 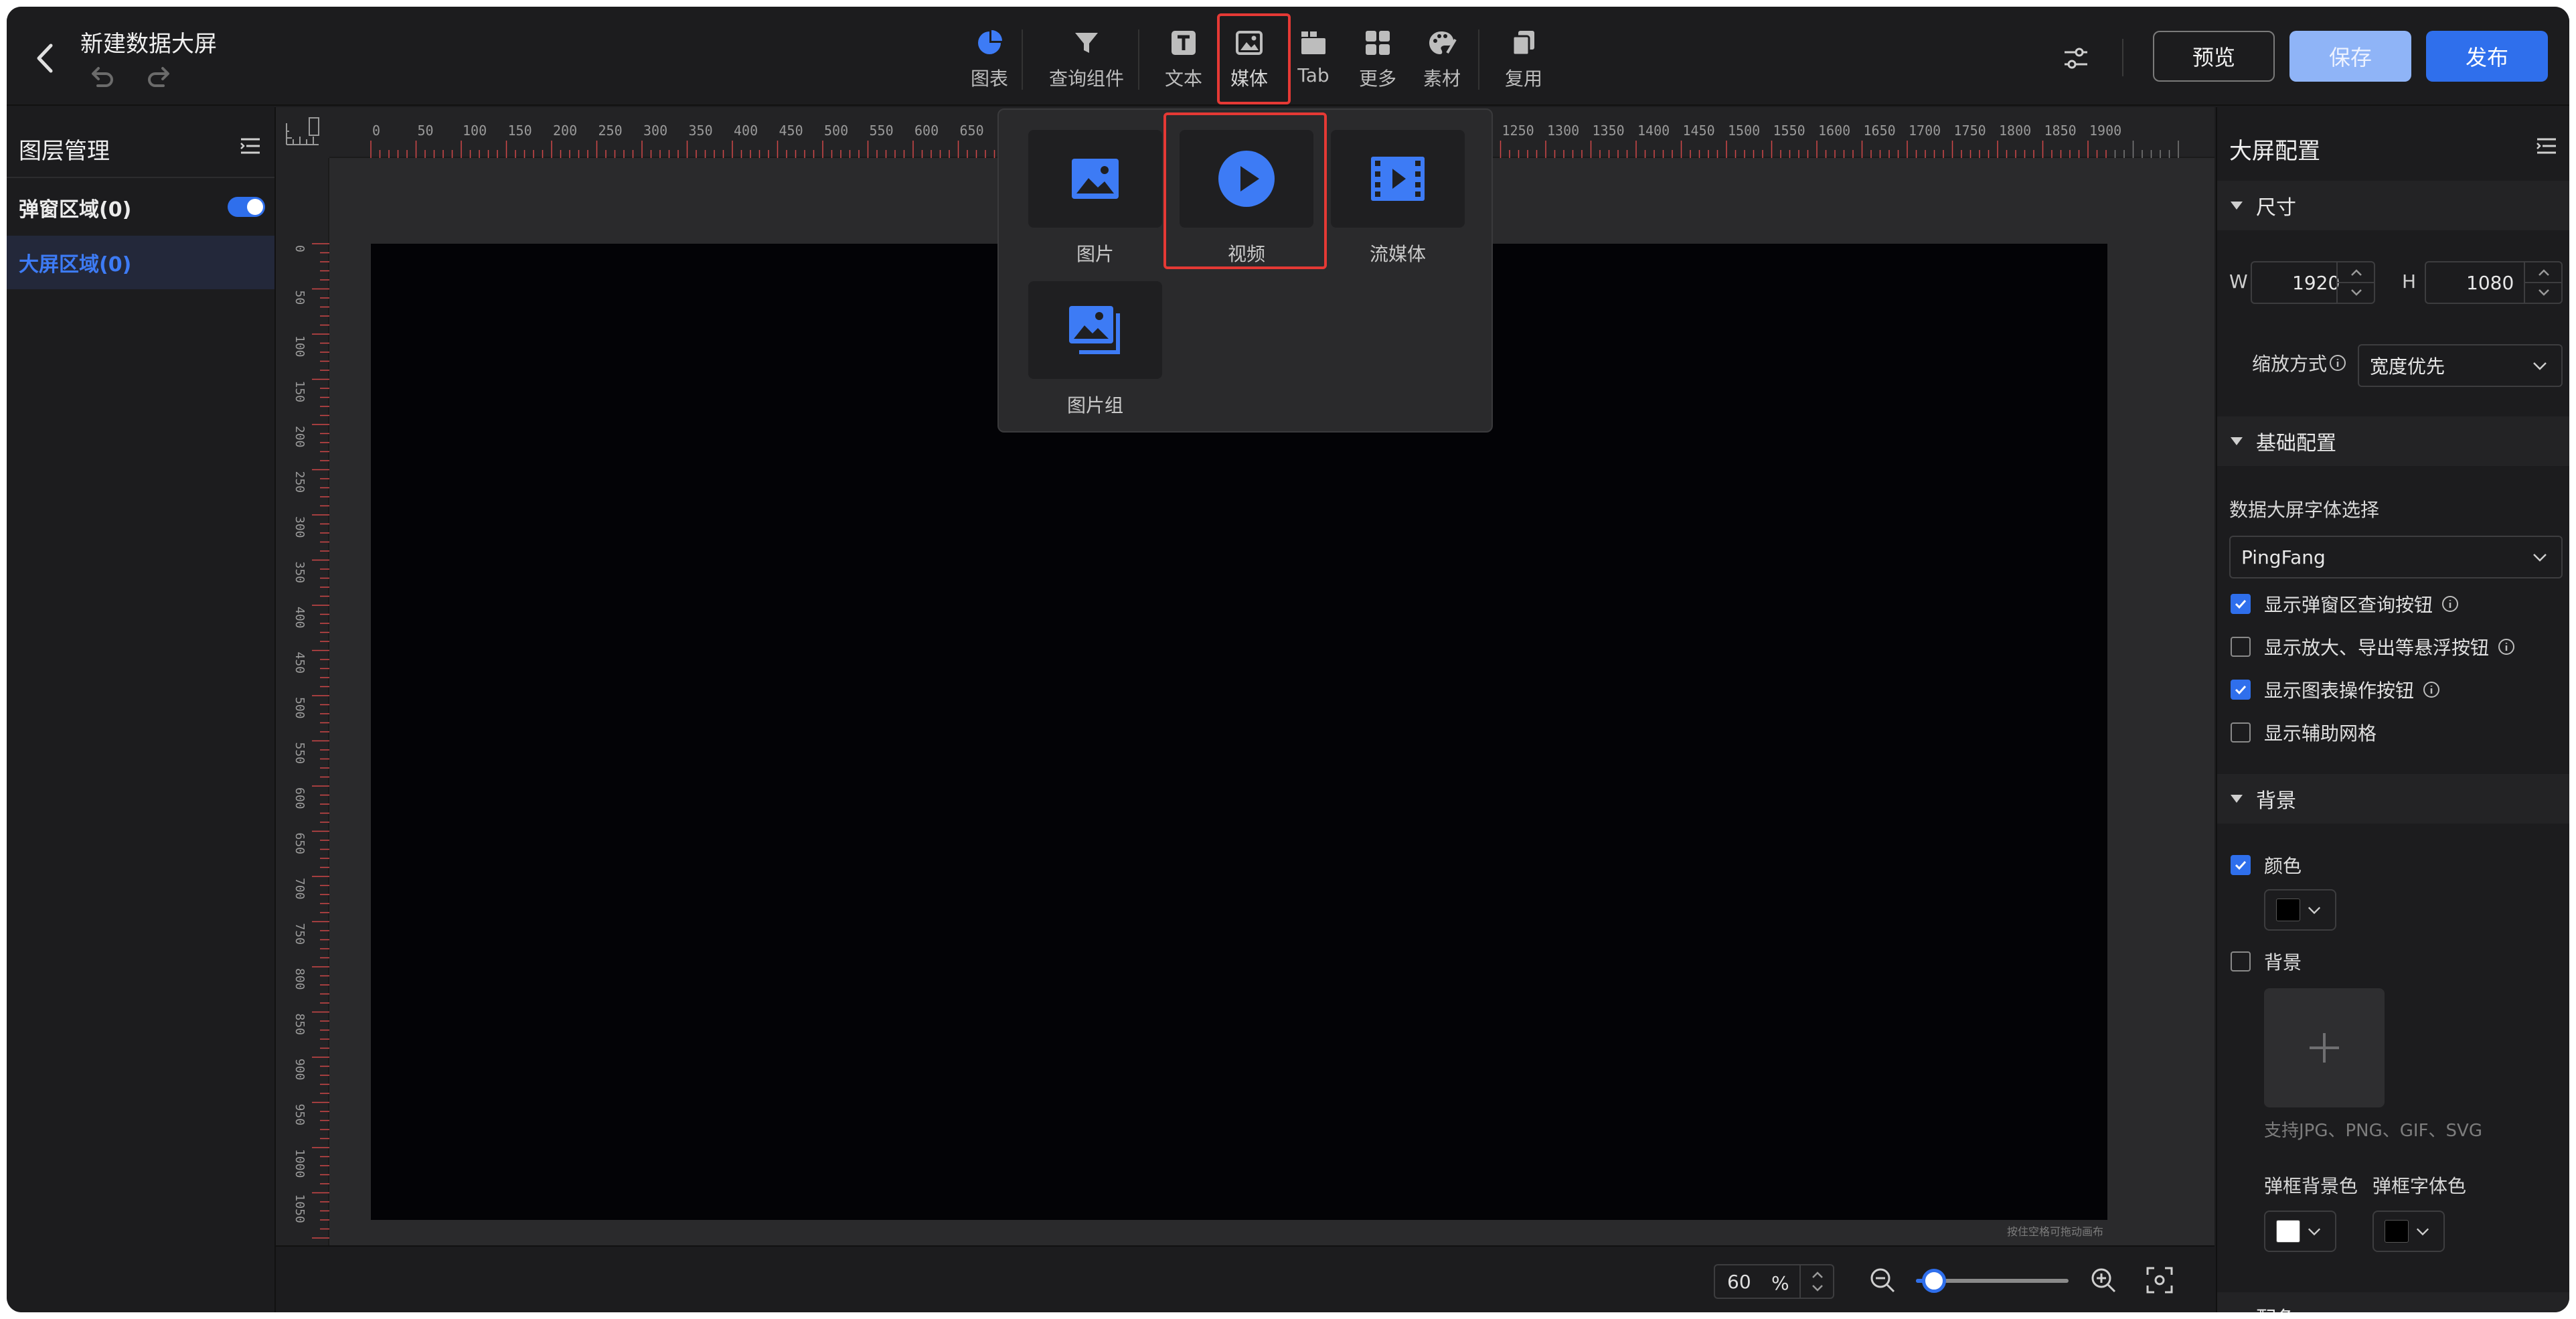 I want to click on settings-button, so click(x=2076, y=58).